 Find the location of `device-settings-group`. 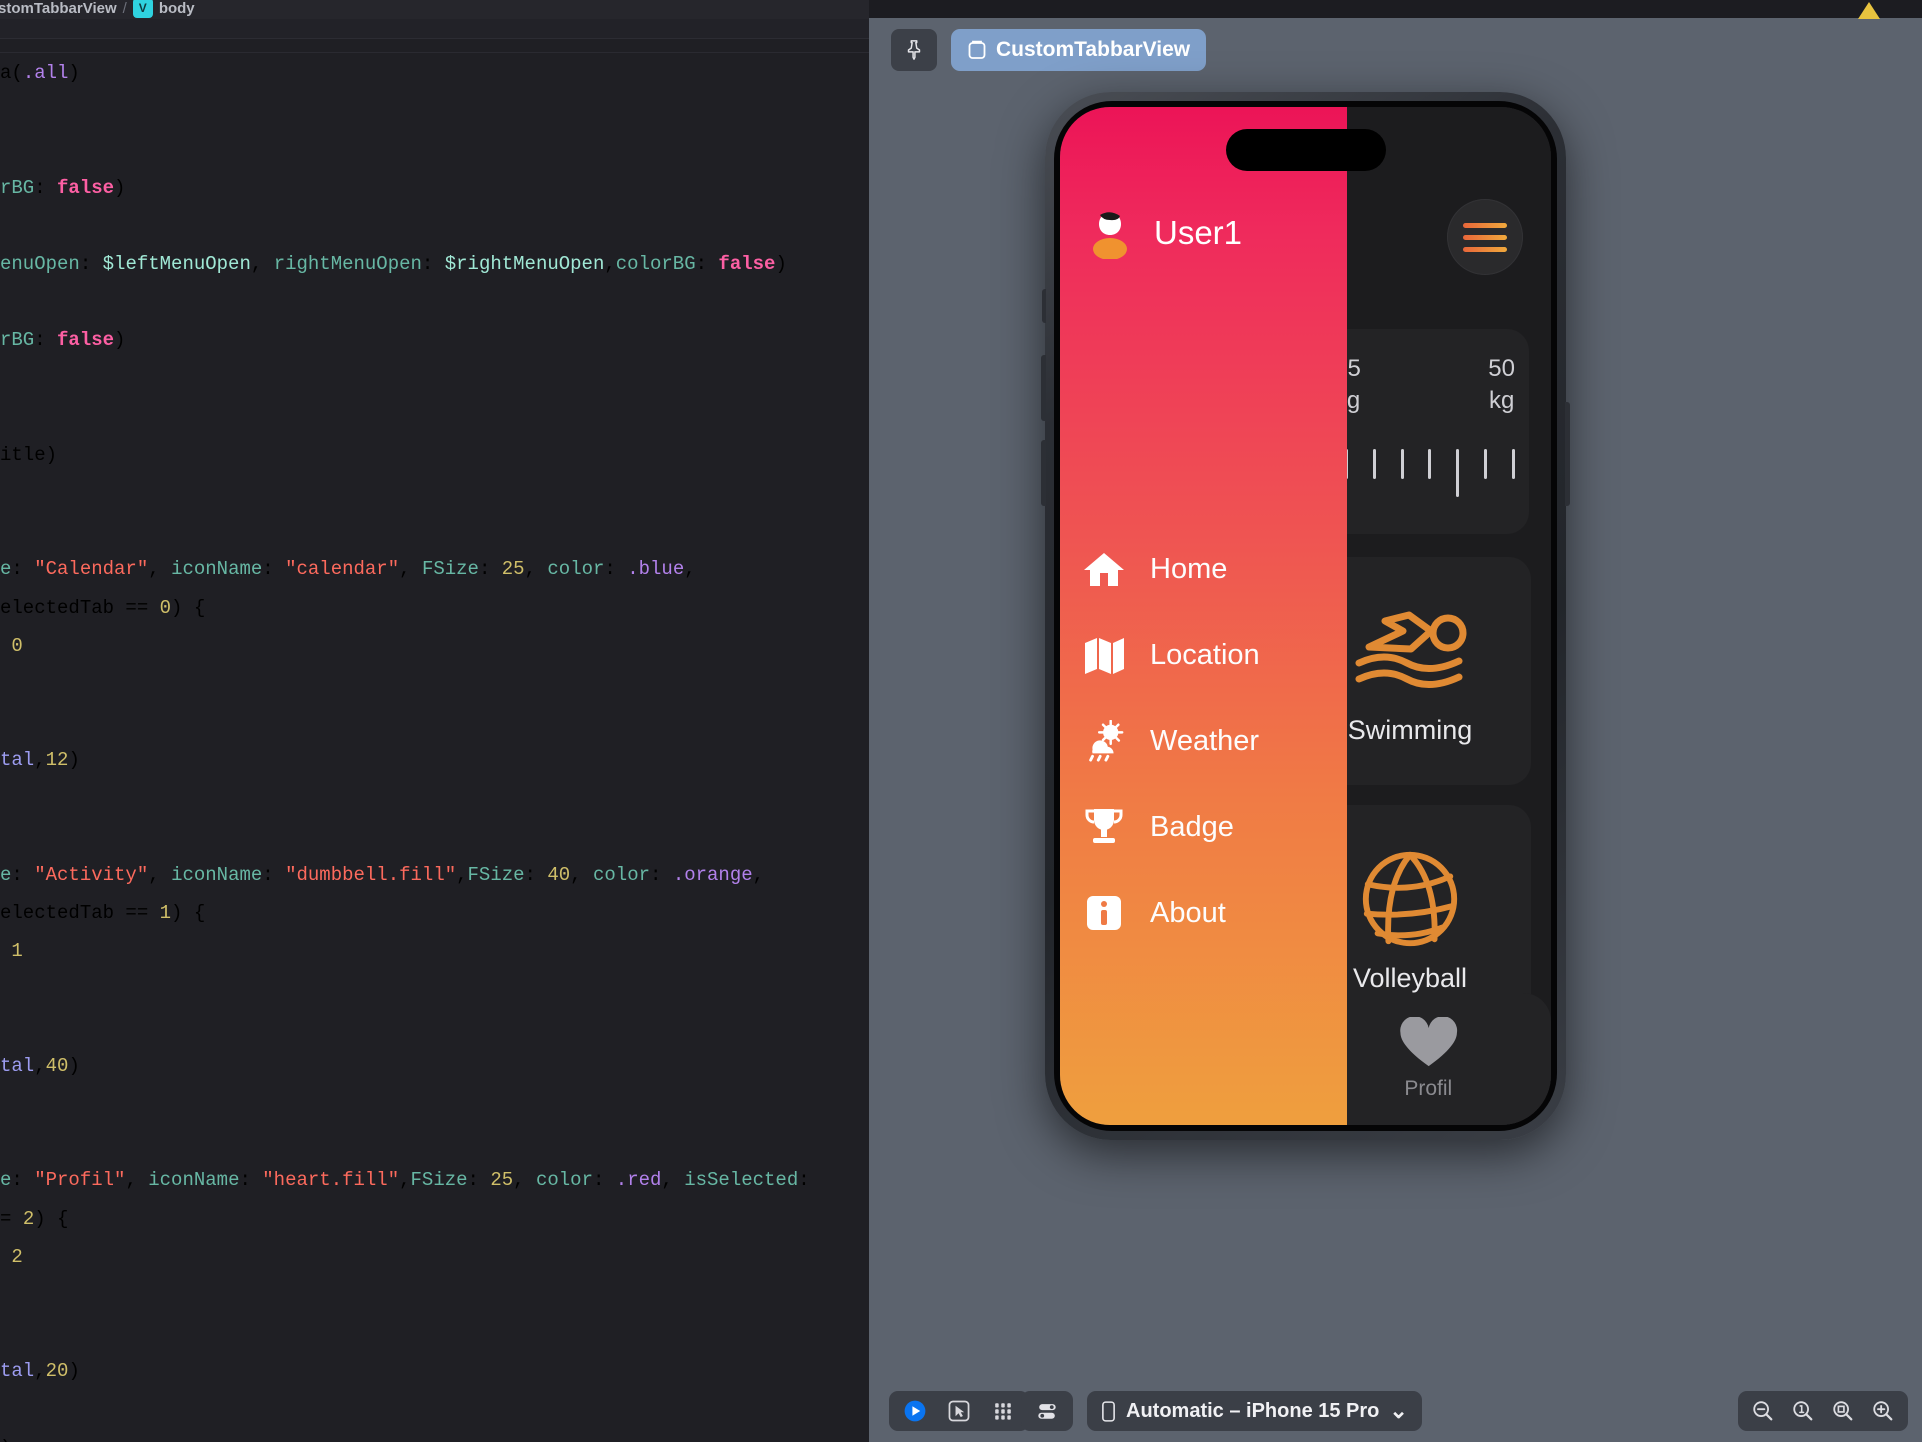

device-settings-group is located at coordinates (1047, 1411).